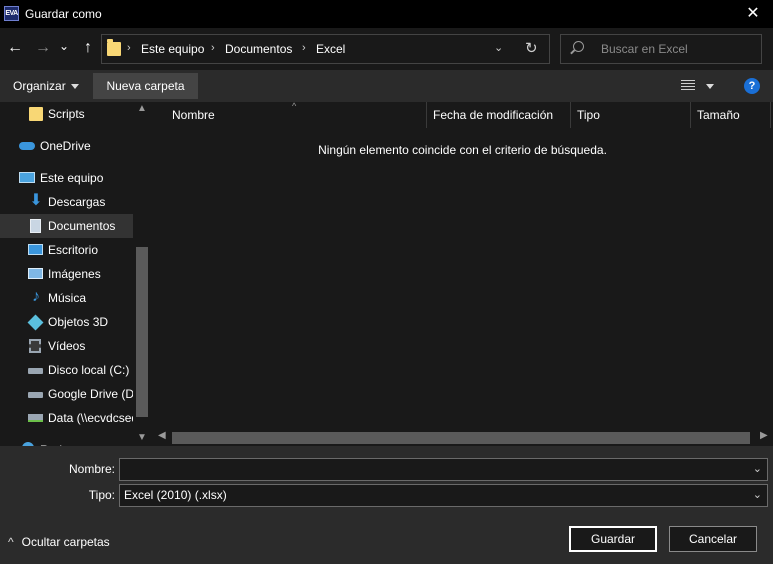 This screenshot has width=773, height=564. I want to click on hide-folders-toggle: ^ Ocultar carpetas, so click(59, 542).